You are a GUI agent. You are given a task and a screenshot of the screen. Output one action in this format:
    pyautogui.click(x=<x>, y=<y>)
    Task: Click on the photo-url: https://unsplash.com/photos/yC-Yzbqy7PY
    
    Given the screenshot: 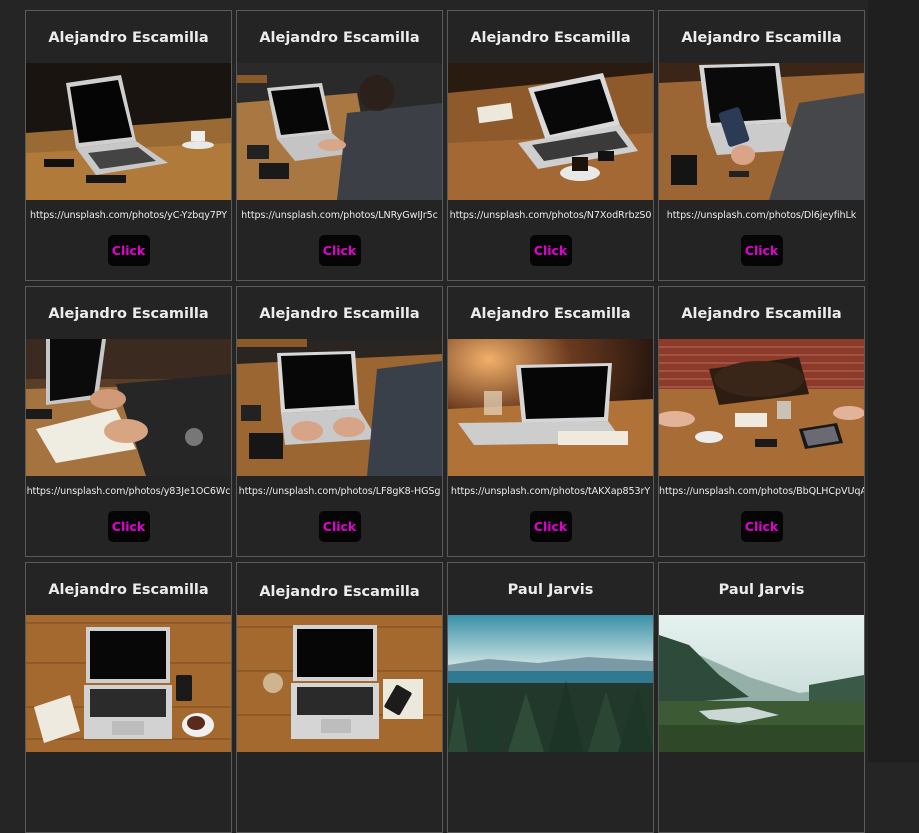 What is the action you would take?
    pyautogui.click(x=128, y=215)
    